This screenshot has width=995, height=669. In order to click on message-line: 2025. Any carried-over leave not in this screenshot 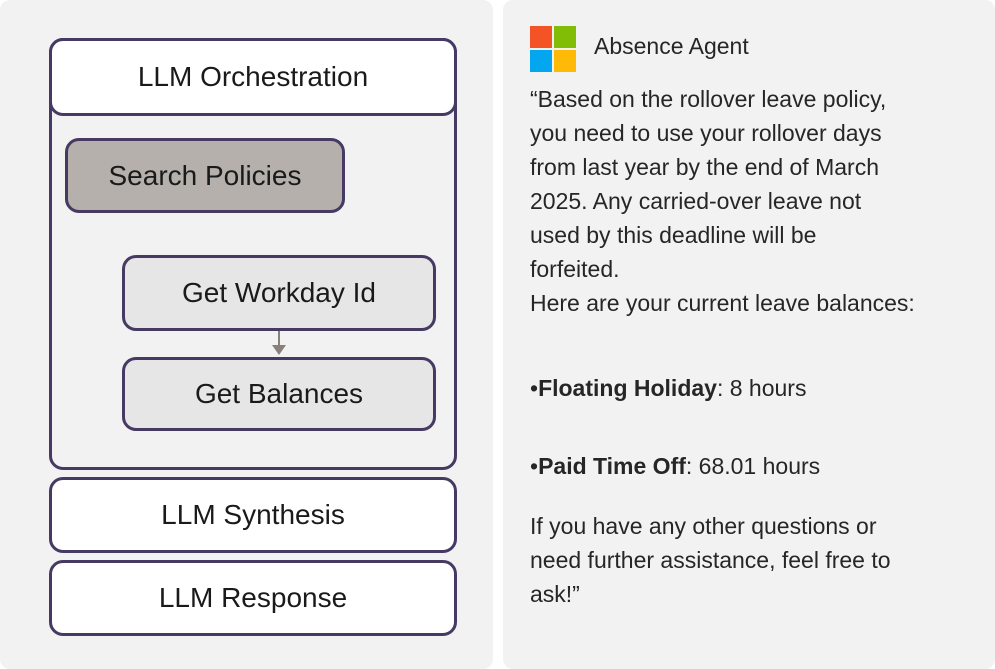, I will do `click(696, 201)`.